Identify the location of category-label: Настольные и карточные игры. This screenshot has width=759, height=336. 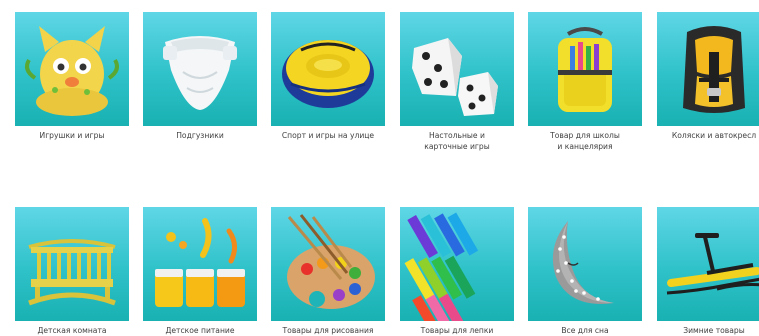
(457, 141).